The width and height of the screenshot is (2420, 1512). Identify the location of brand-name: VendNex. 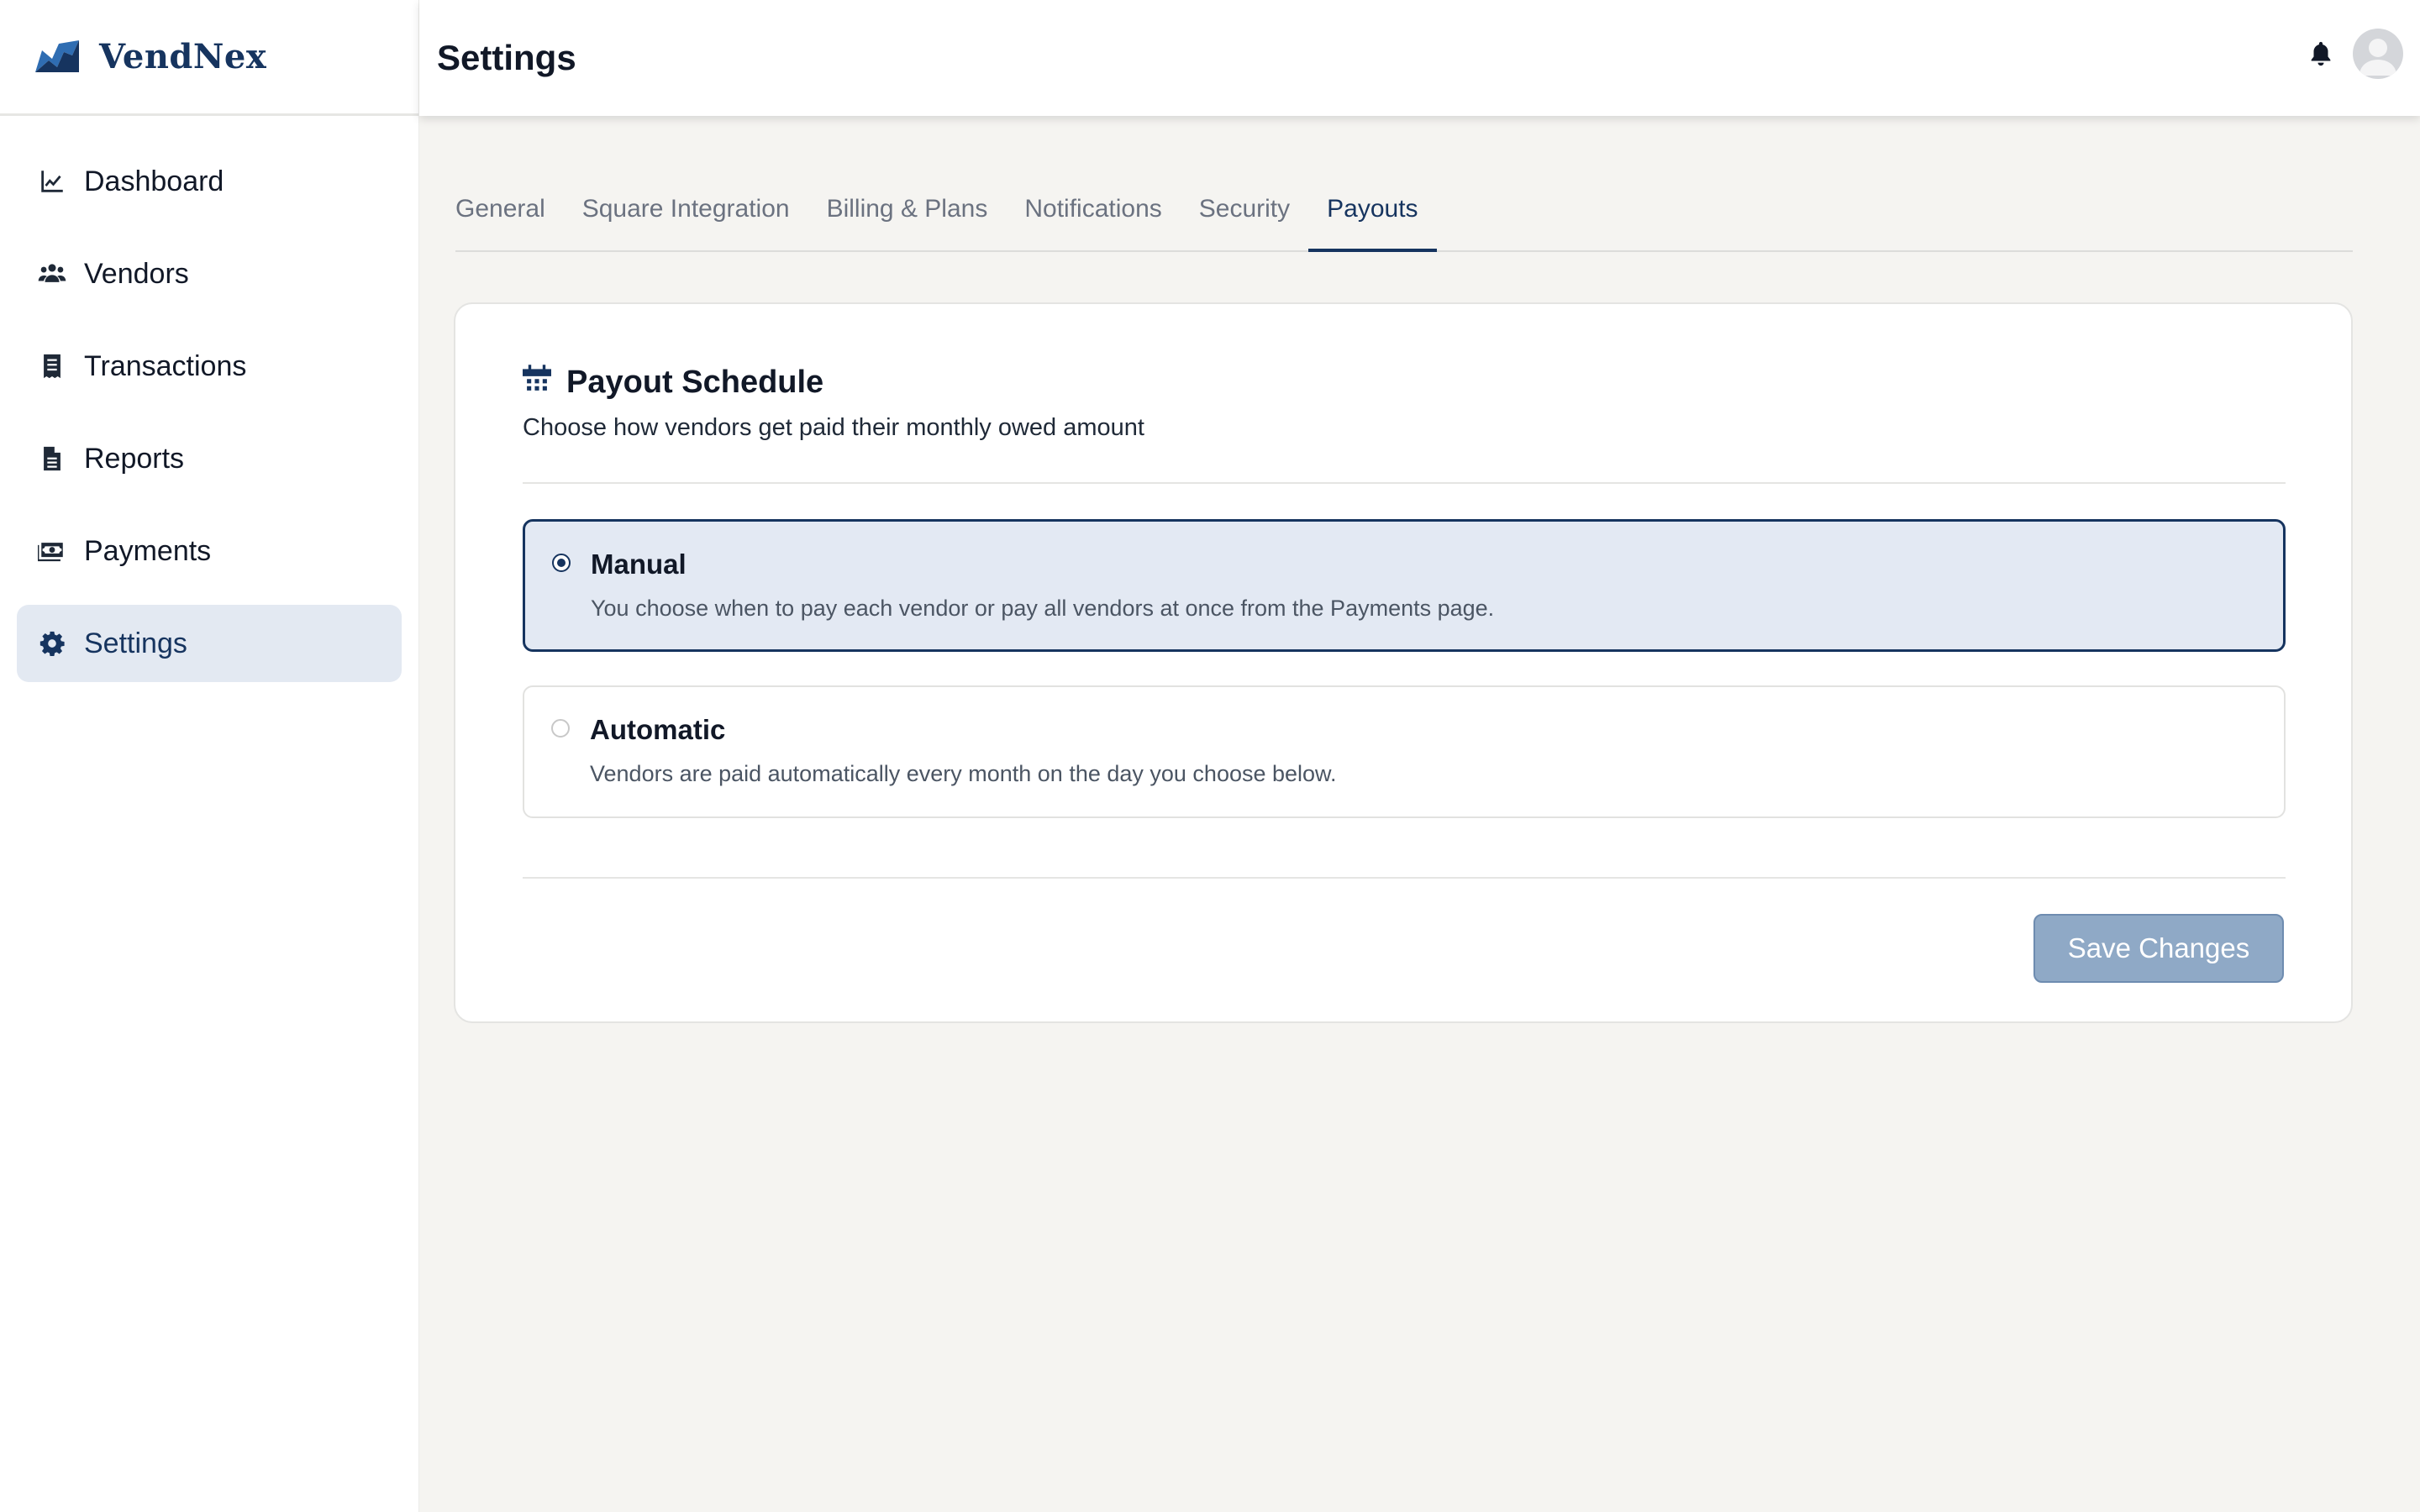
(183, 56).